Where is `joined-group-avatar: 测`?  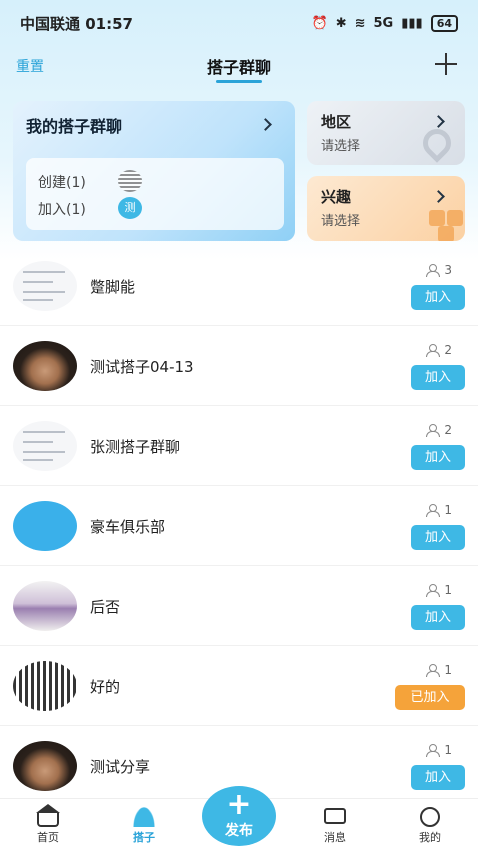
joined-group-avatar: 测 is located at coordinates (130, 208).